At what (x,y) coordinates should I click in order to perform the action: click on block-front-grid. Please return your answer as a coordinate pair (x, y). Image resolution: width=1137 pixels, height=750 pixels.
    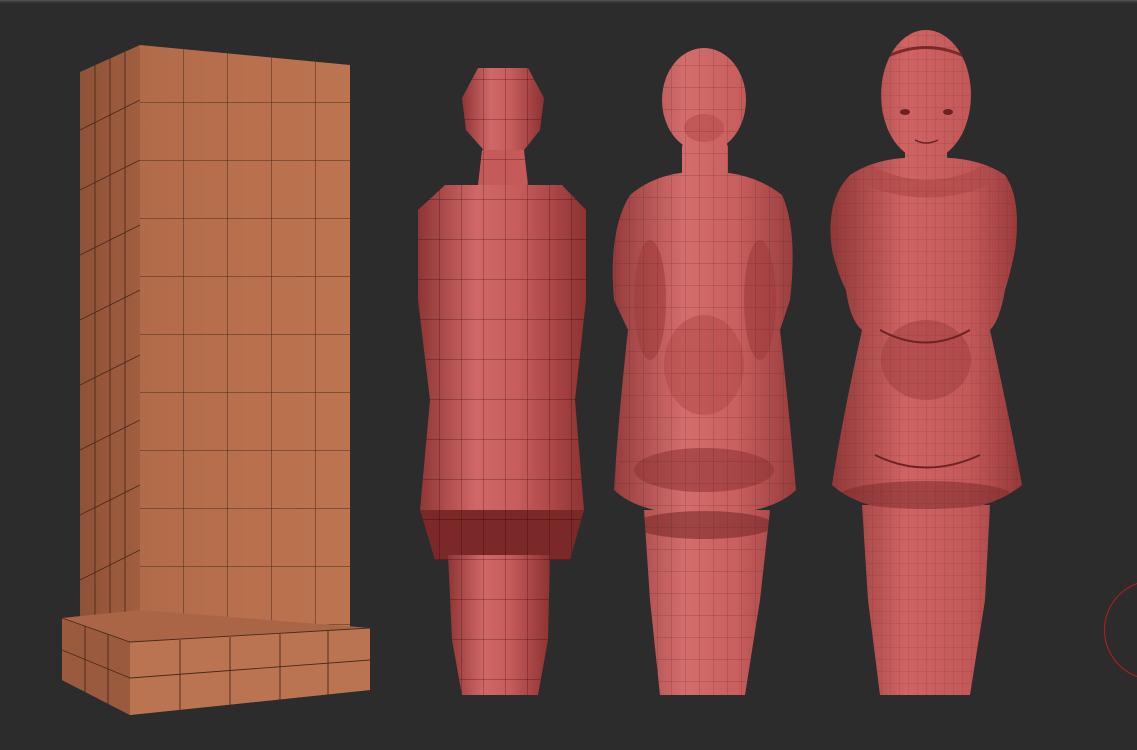
    Looking at the image, I should click on (245, 342).